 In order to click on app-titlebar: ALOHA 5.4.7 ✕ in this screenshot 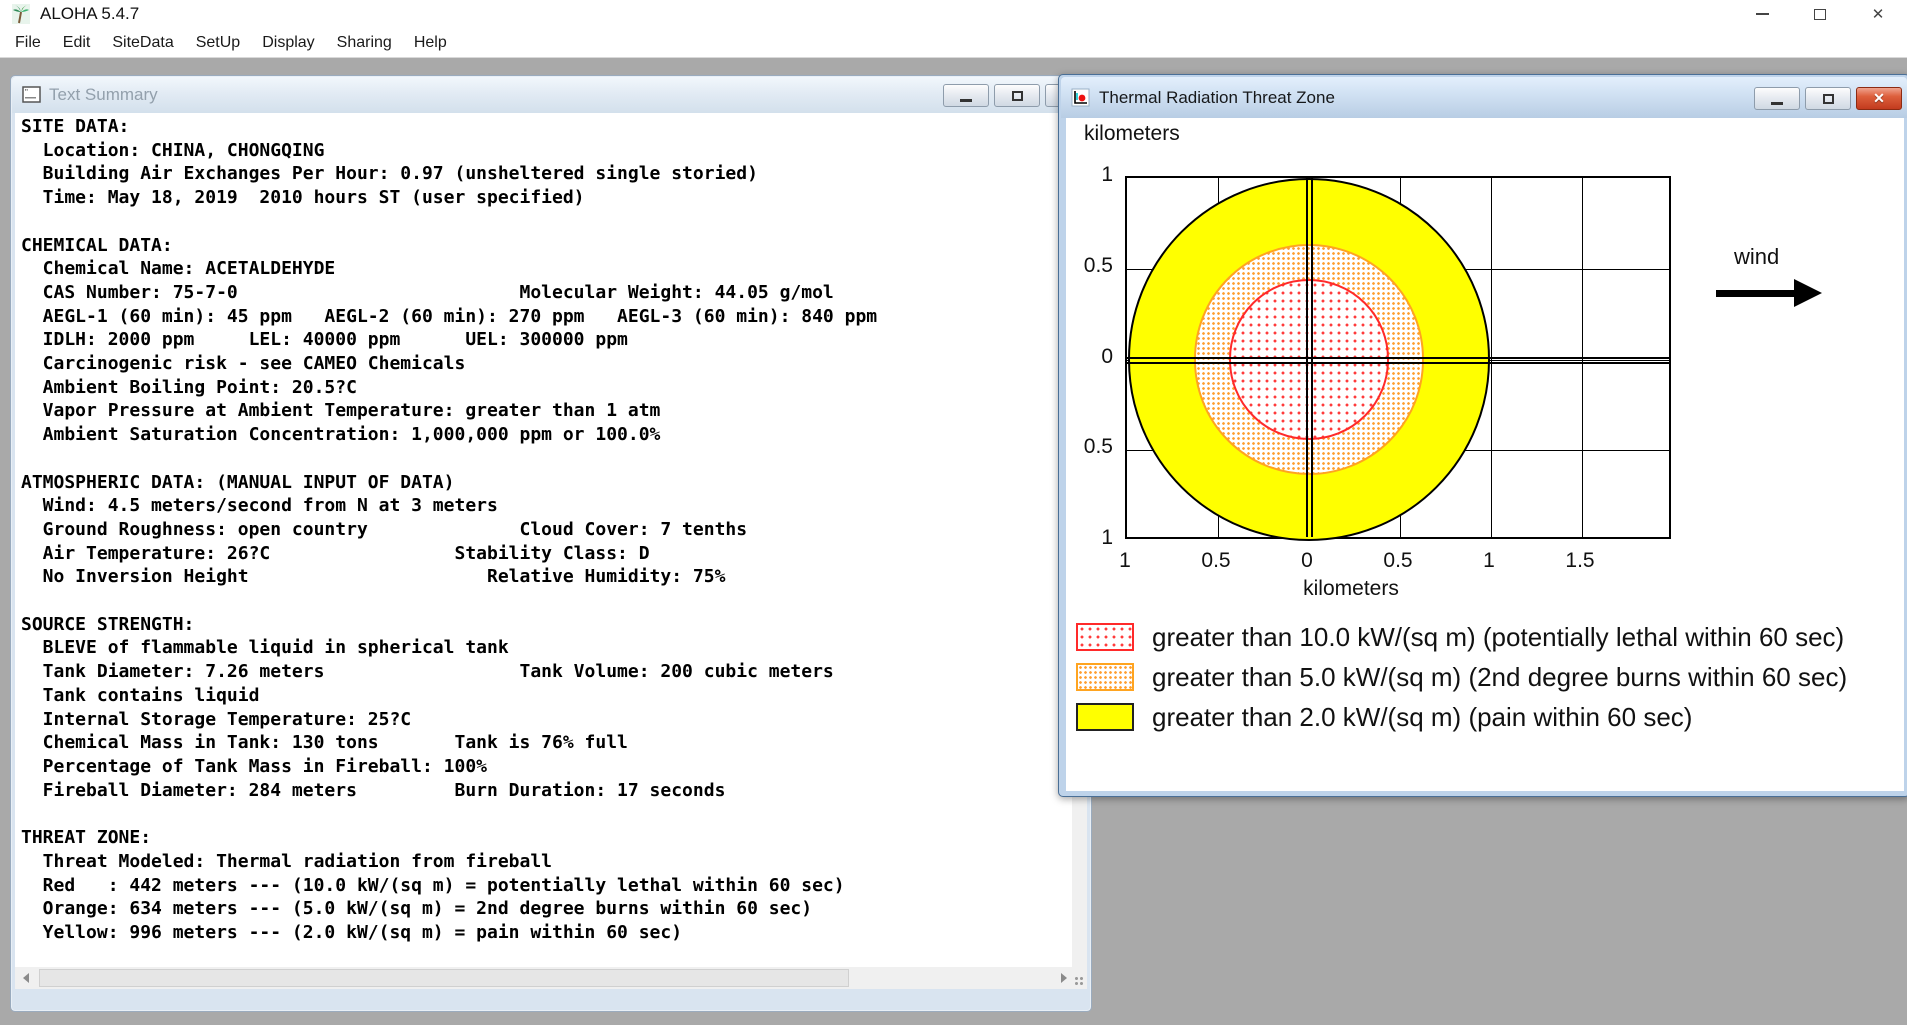, I will do `click(953, 14)`.